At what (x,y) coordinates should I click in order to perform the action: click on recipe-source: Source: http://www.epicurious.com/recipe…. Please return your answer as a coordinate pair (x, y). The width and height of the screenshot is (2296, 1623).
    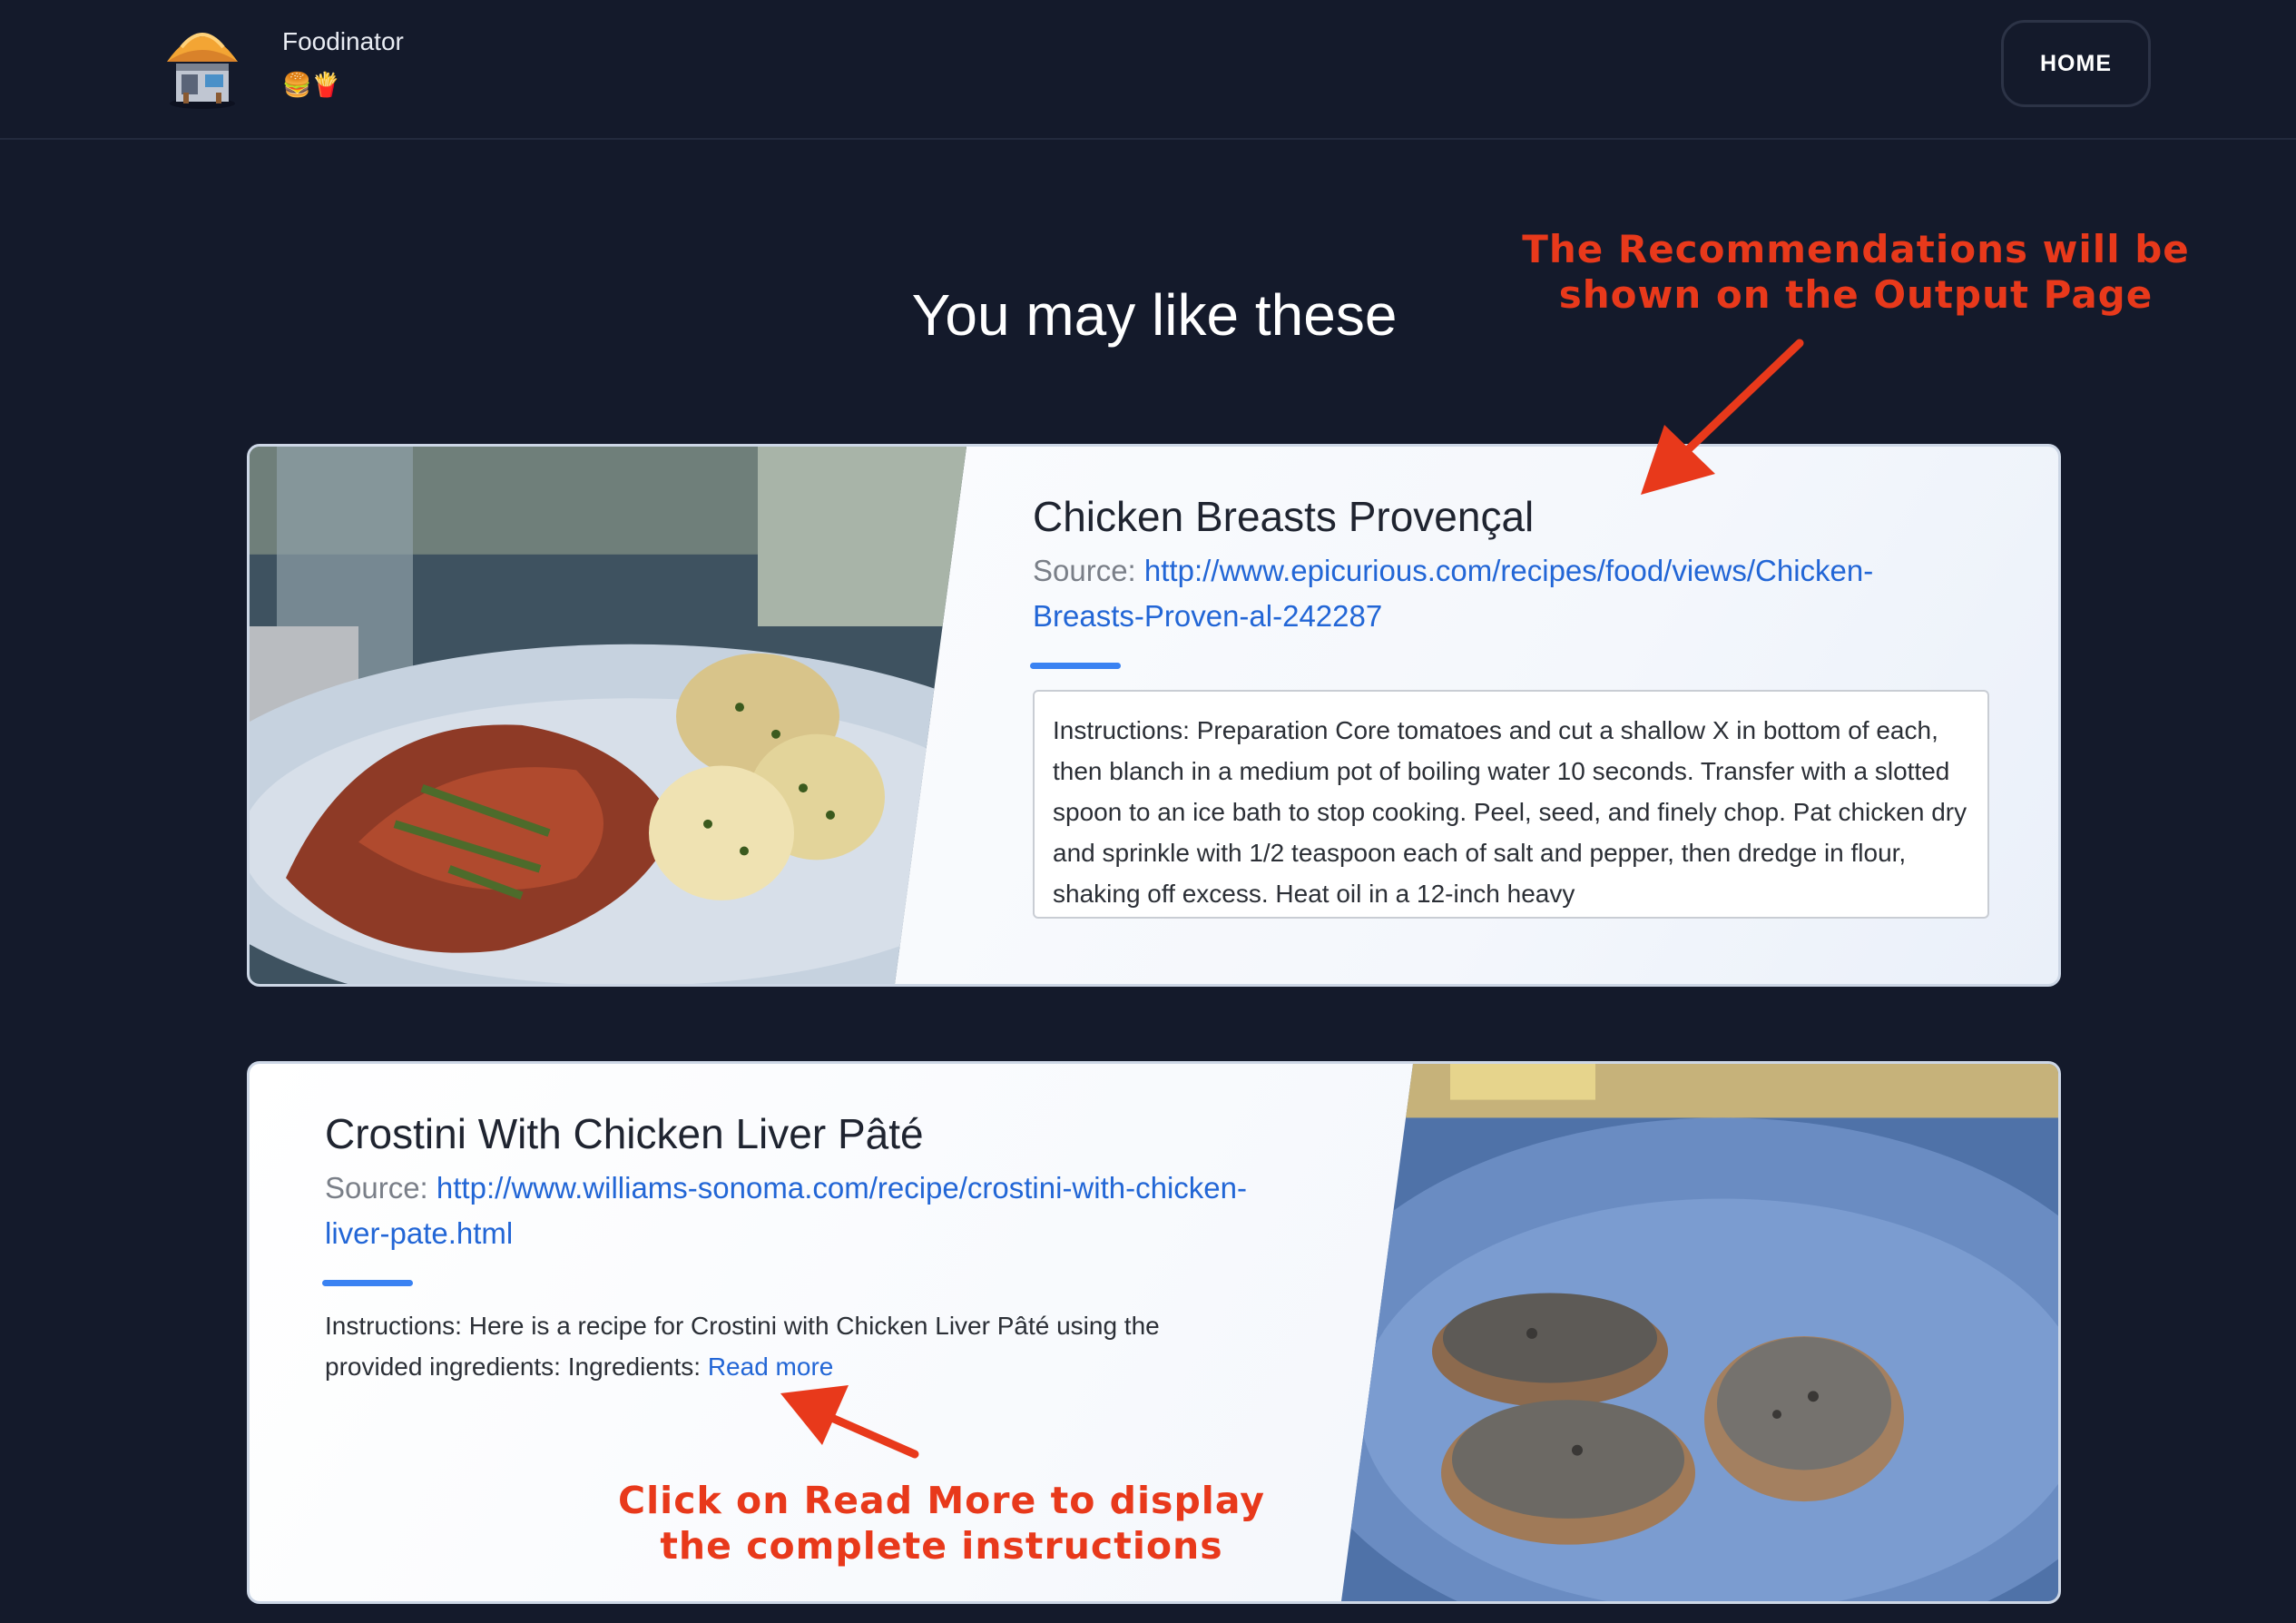
    Looking at the image, I should click on (1495, 593).